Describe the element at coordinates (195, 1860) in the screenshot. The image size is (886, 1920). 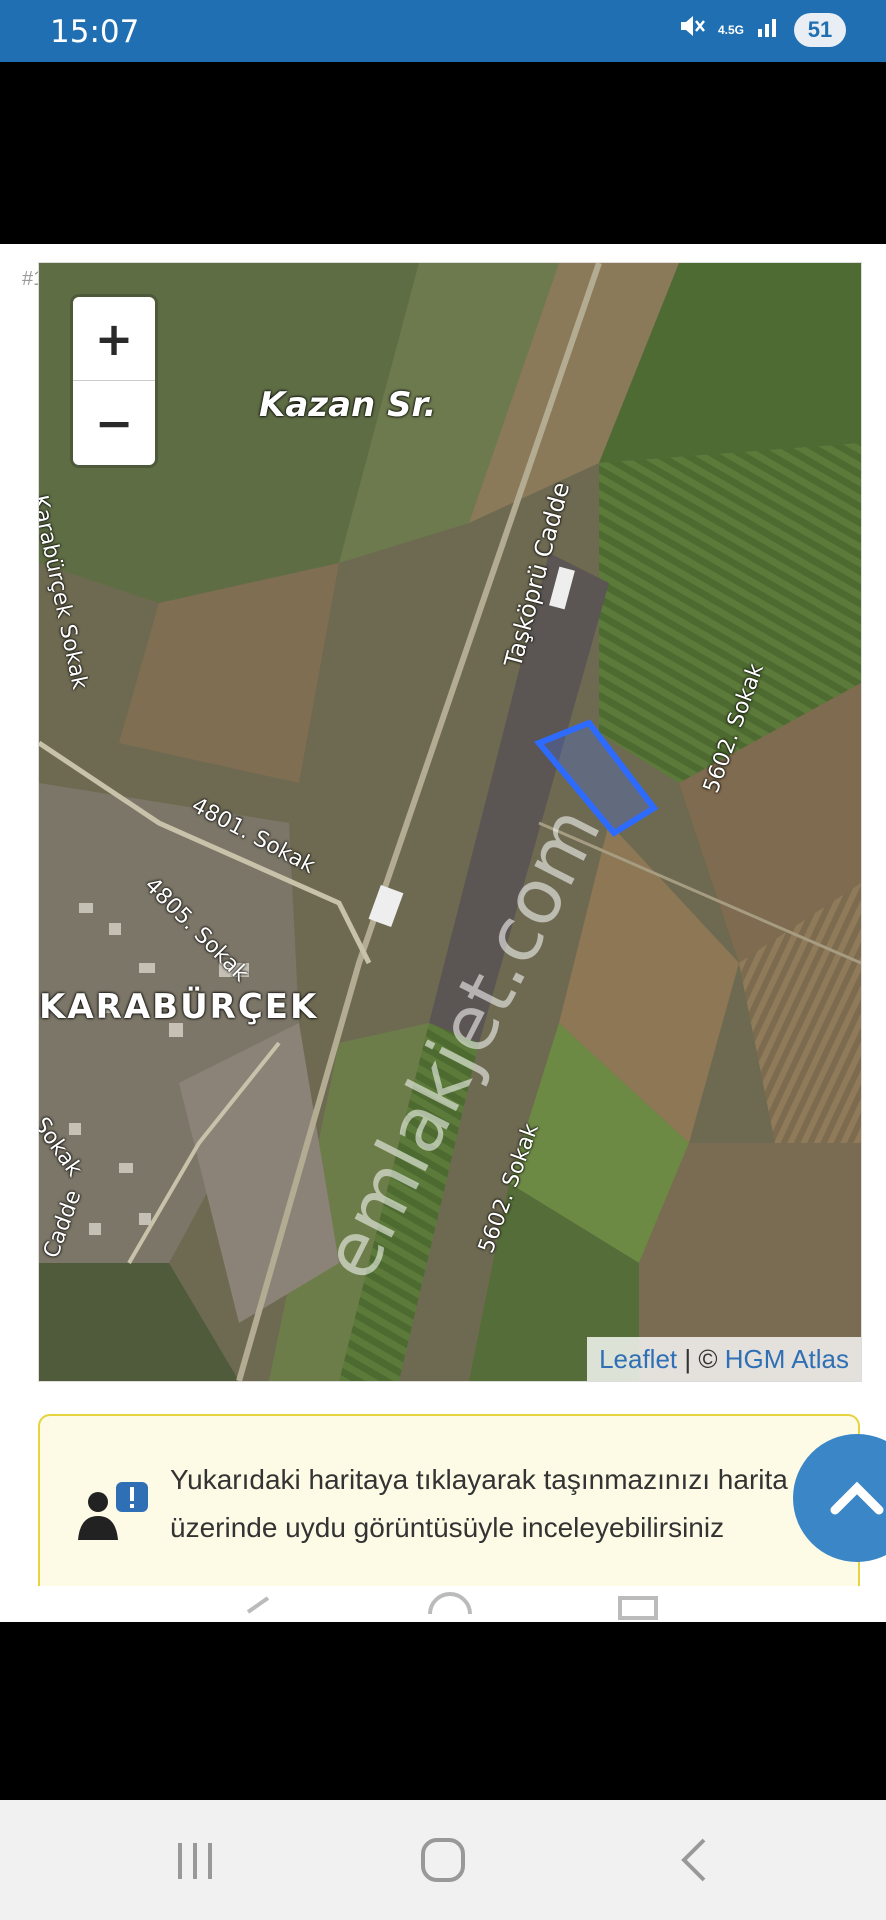
I see `recent-apps-icon` at that location.